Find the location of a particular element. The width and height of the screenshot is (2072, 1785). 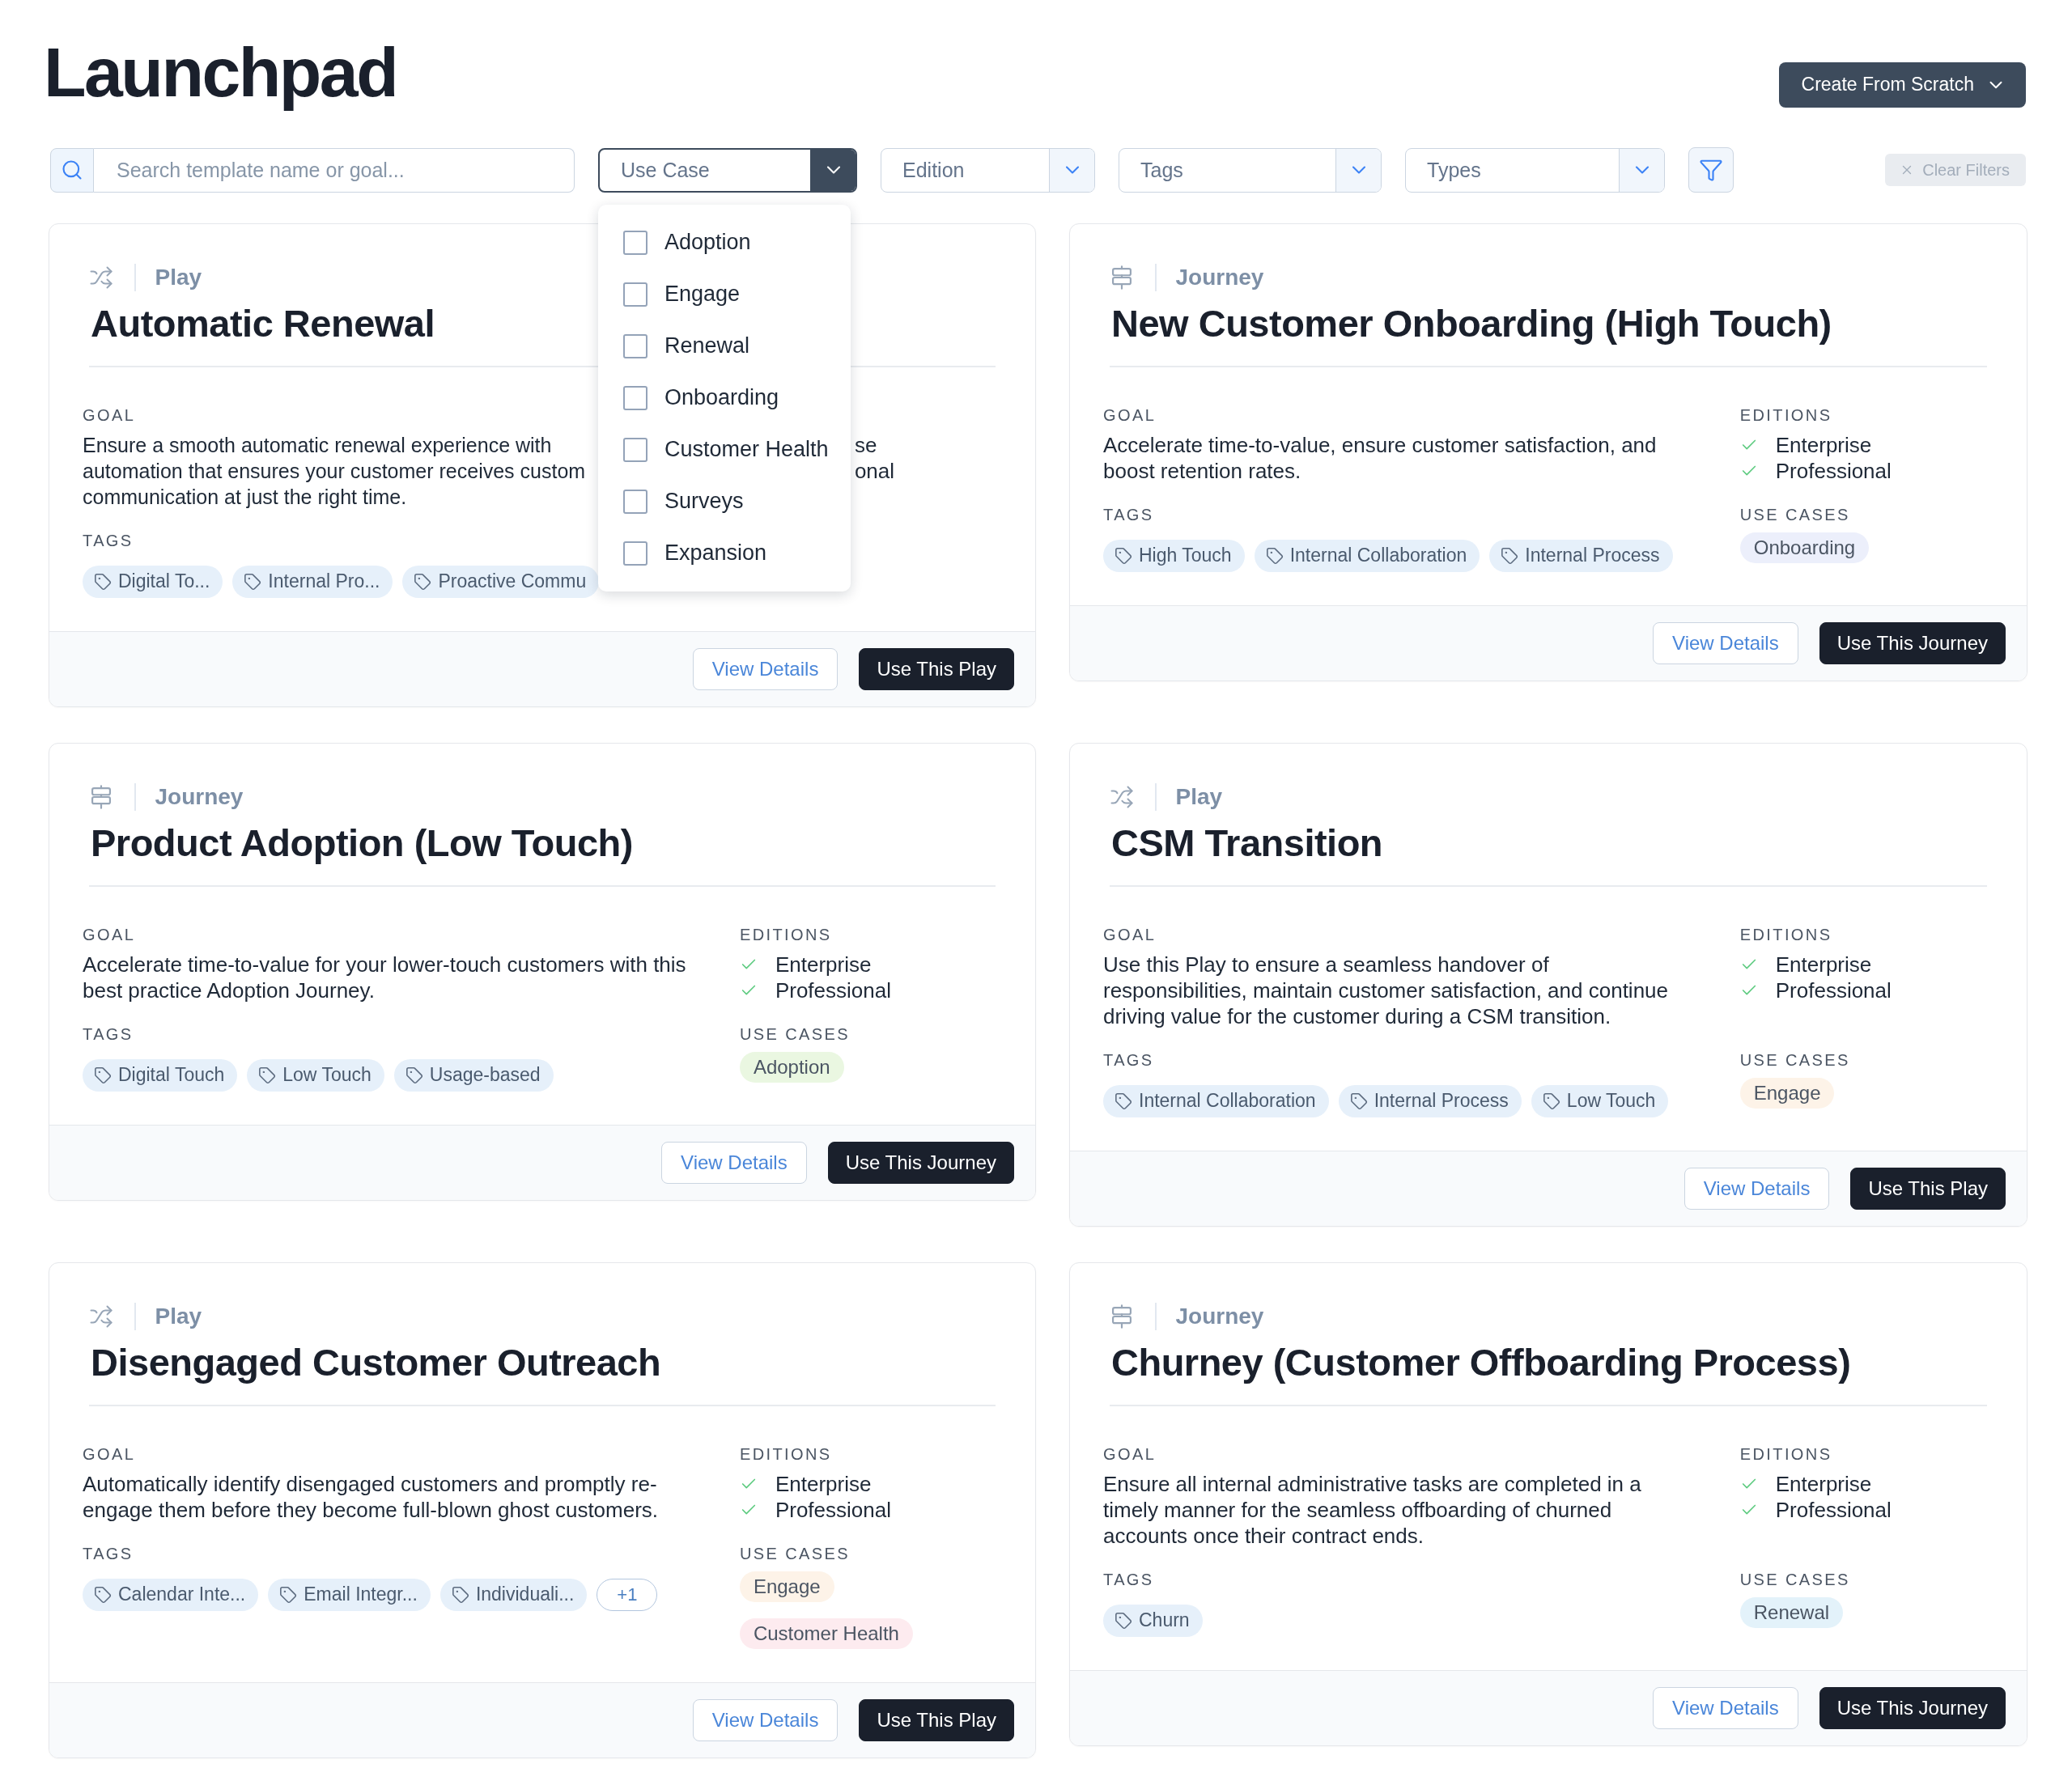

filter-icon is located at coordinates (1711, 170).